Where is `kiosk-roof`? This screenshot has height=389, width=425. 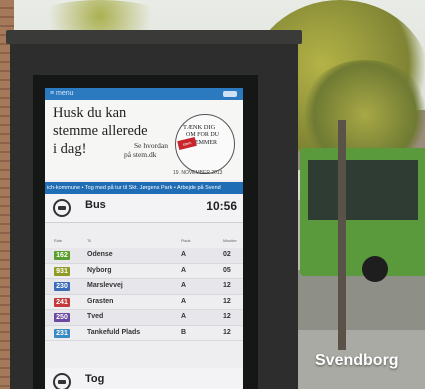 kiosk-roof is located at coordinates (154, 37).